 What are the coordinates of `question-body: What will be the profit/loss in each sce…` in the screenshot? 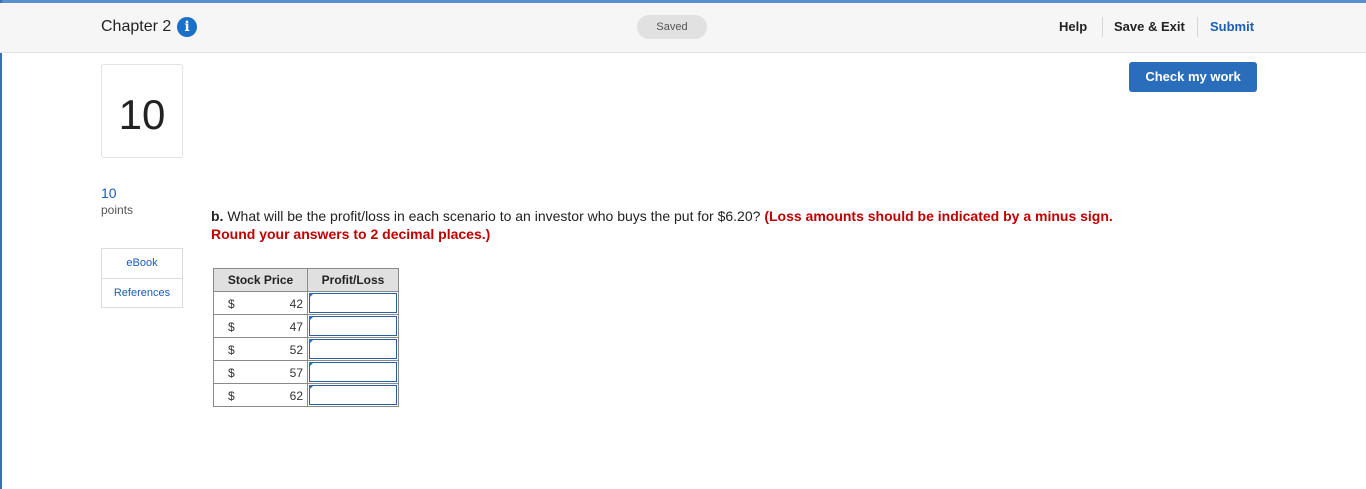 It's located at (494, 216).